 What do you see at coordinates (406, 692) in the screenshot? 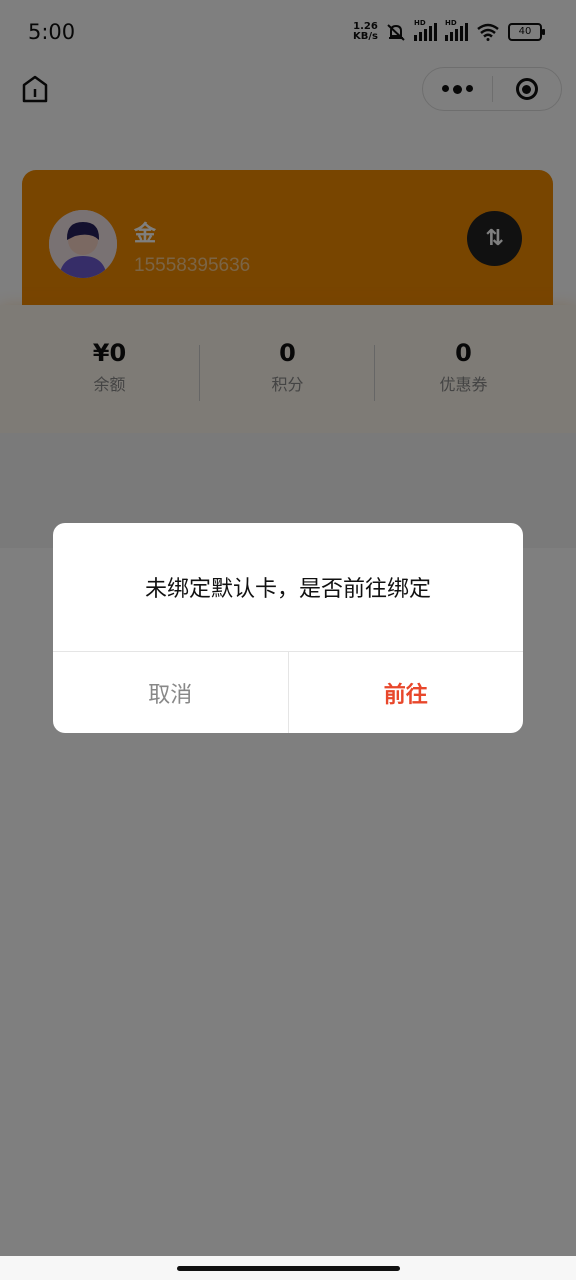
I see `go-bind-button: 前往` at bounding box center [406, 692].